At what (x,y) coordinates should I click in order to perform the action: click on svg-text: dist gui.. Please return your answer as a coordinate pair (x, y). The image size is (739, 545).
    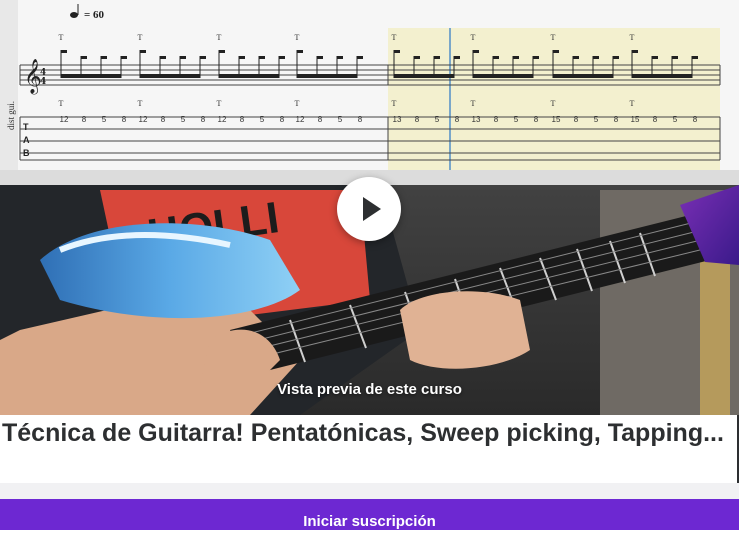
    Looking at the image, I should click on (11, 115).